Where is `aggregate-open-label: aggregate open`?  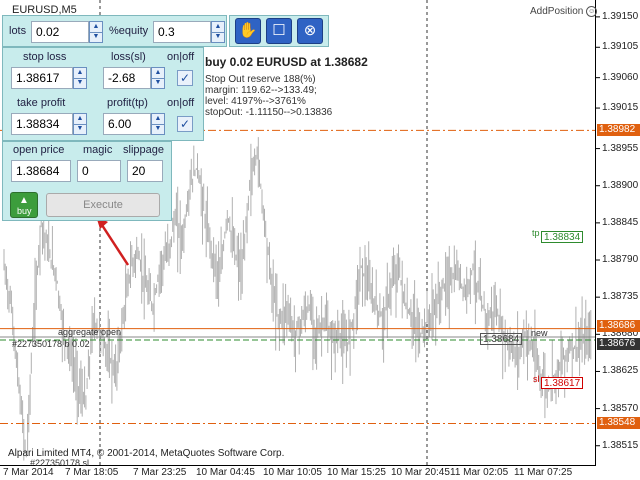 aggregate-open-label: aggregate open is located at coordinates (90, 332).